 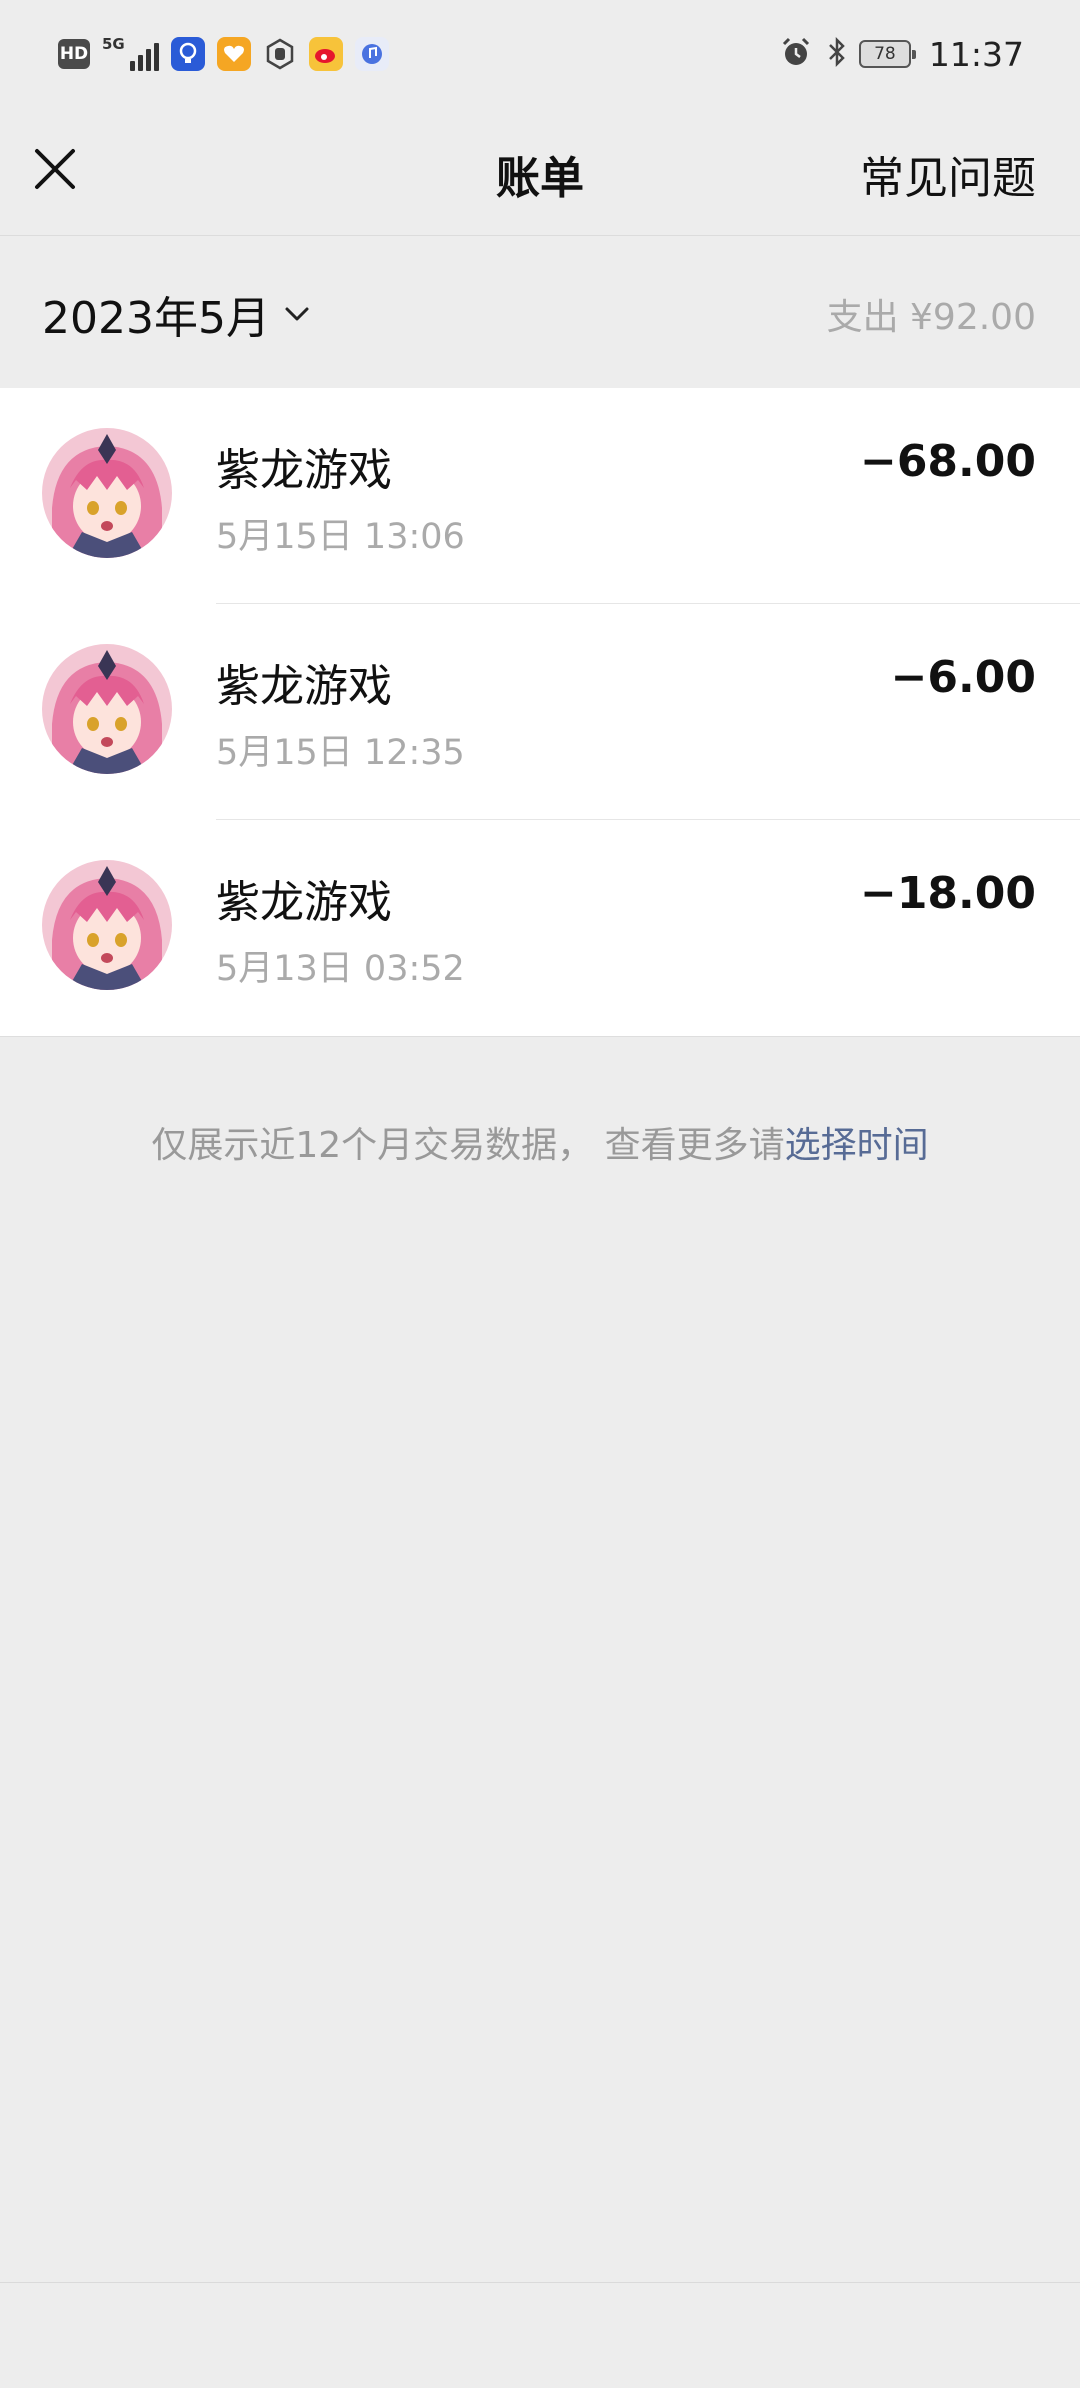 I want to click on select-time-link: 选择时间, so click(x=857, y=1145).